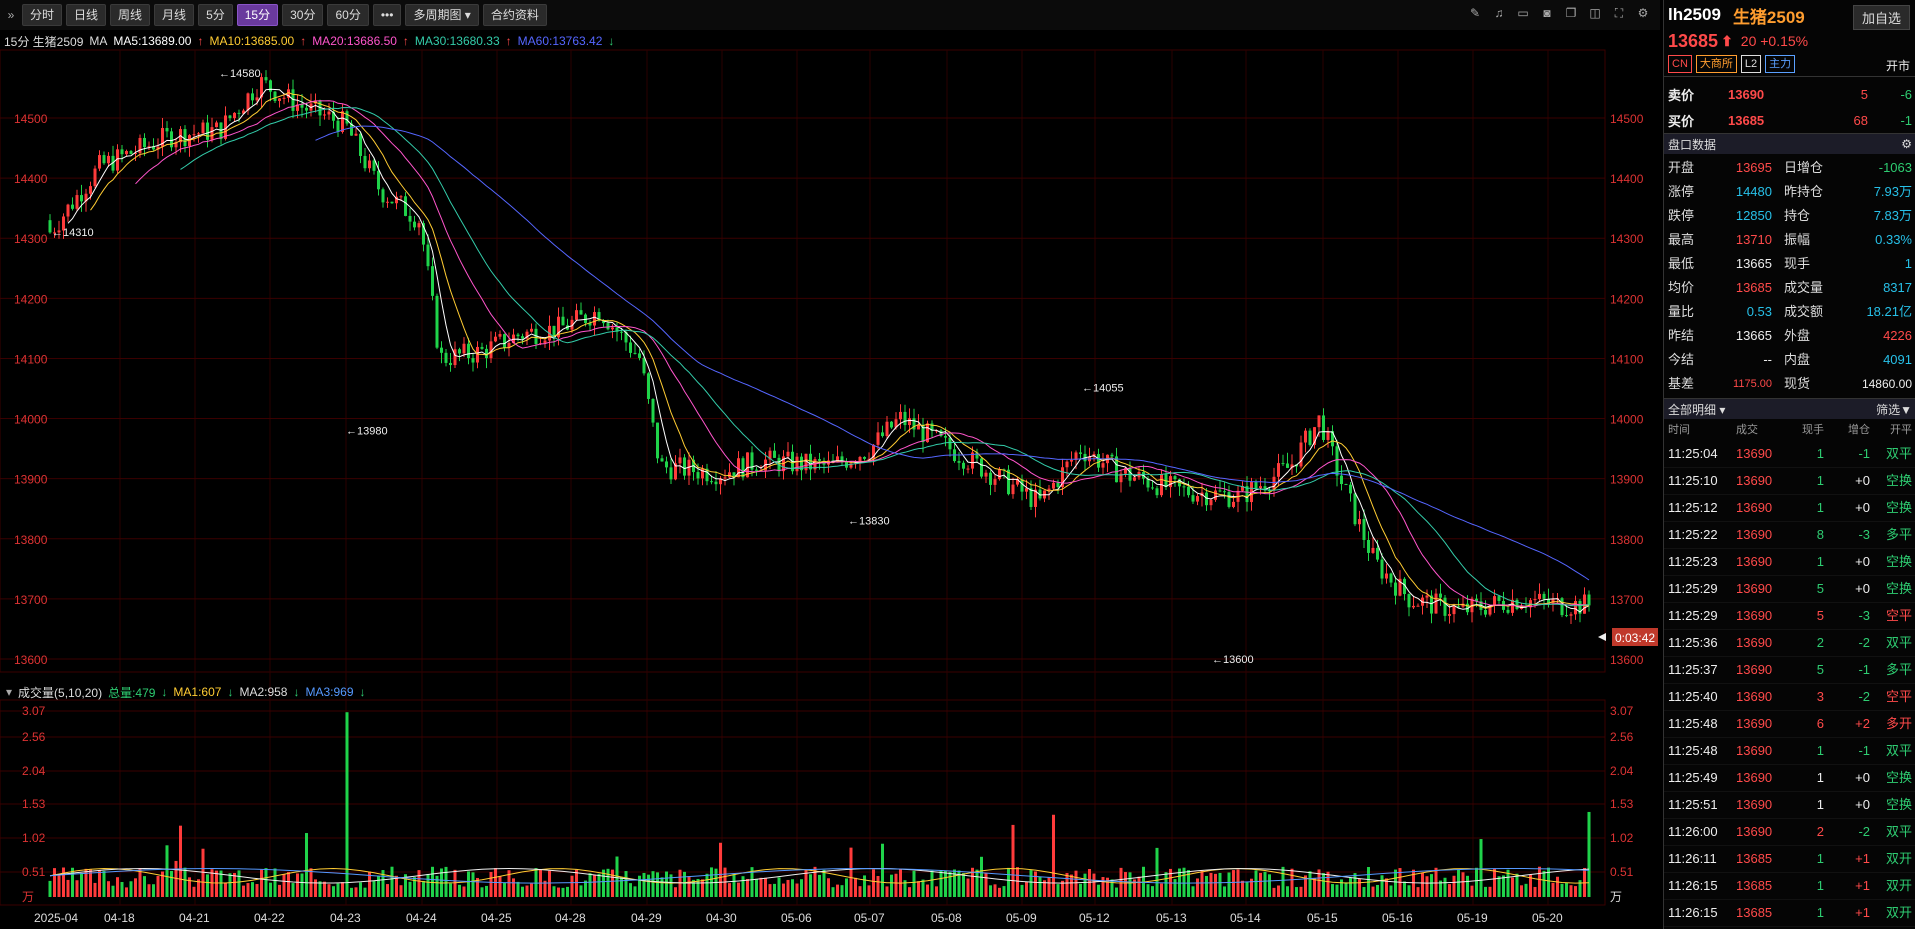  What do you see at coordinates (1789, 454) in the screenshot?
I see `detail-row: 11:25:04 13690 1 -1 双平` at bounding box center [1789, 454].